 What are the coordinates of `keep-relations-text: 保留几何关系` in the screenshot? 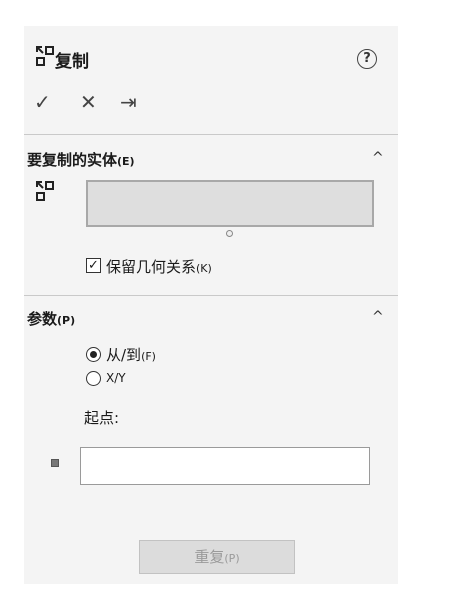 It's located at (151, 267).